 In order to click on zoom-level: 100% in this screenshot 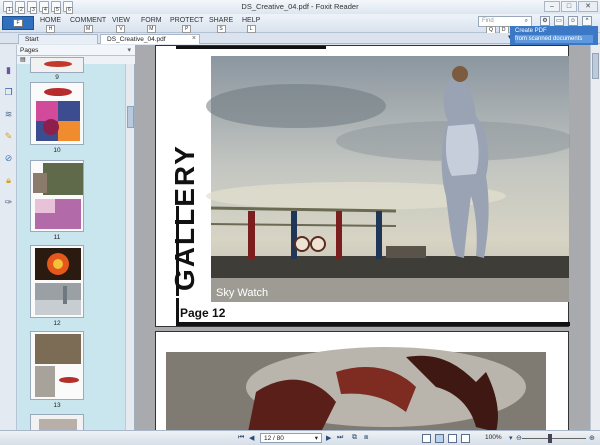, I will do `click(493, 437)`.